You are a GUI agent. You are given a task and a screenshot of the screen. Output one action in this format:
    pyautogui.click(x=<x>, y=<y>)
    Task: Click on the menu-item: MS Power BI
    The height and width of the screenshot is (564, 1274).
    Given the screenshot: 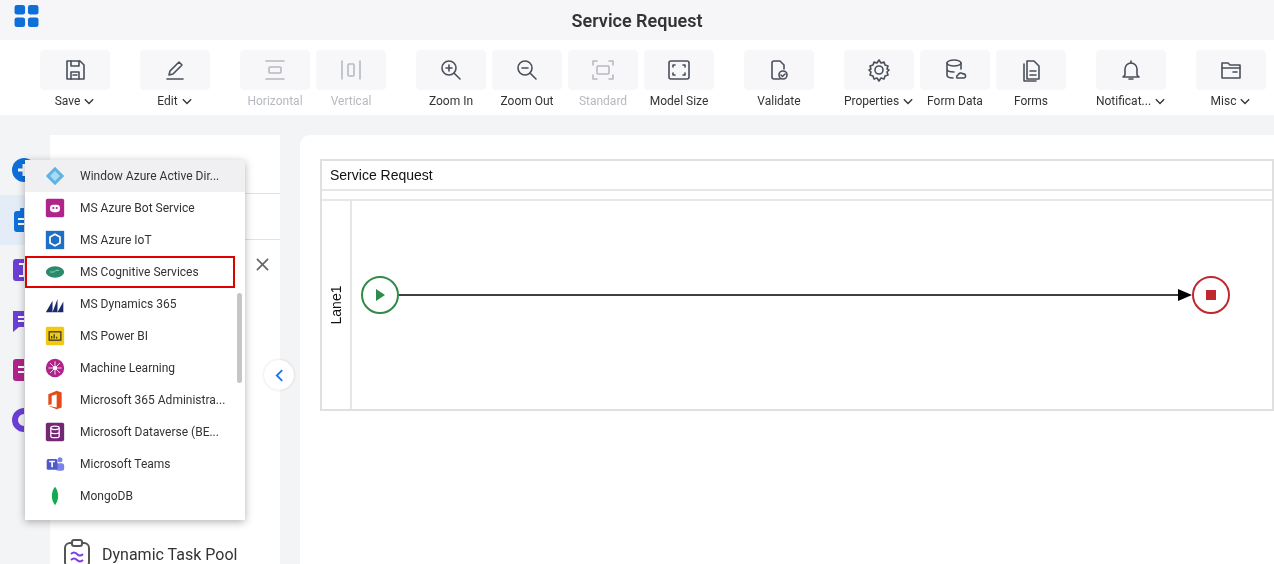 What is the action you would take?
    pyautogui.click(x=135, y=336)
    